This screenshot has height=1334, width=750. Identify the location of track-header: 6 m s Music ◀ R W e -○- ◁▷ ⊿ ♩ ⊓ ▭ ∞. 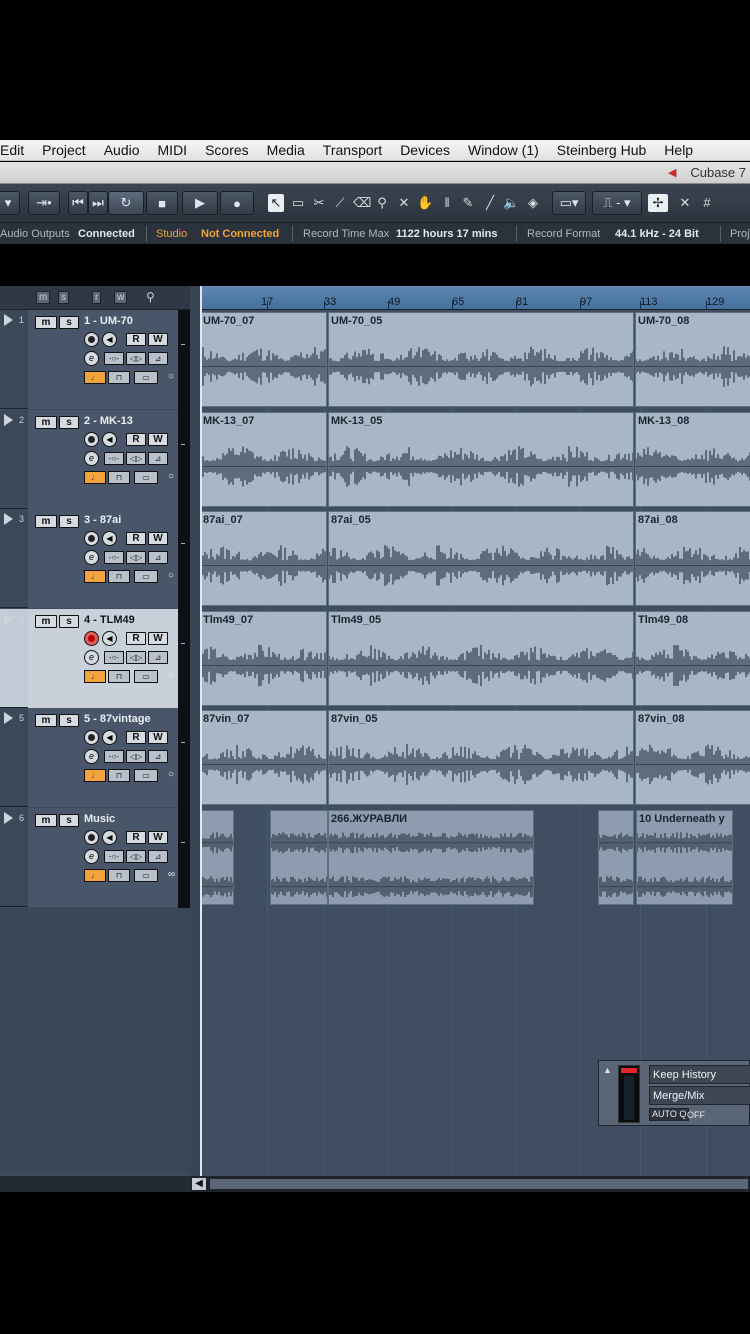
(89, 857).